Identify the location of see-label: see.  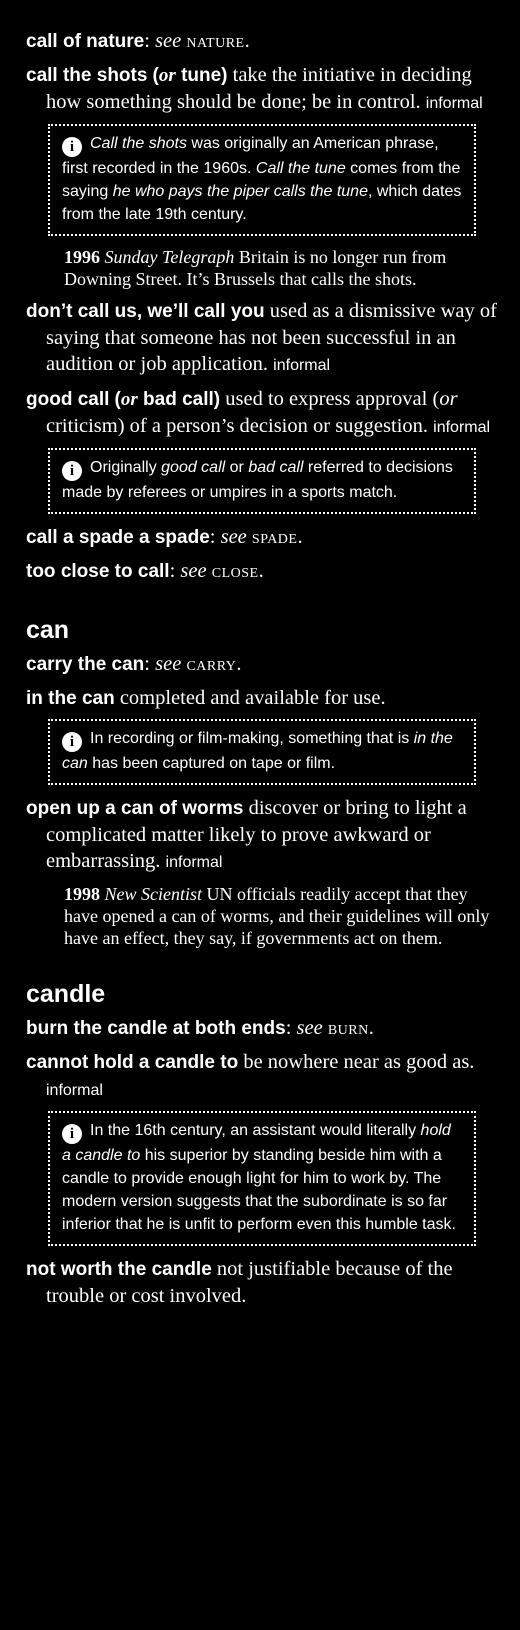
(168, 41).